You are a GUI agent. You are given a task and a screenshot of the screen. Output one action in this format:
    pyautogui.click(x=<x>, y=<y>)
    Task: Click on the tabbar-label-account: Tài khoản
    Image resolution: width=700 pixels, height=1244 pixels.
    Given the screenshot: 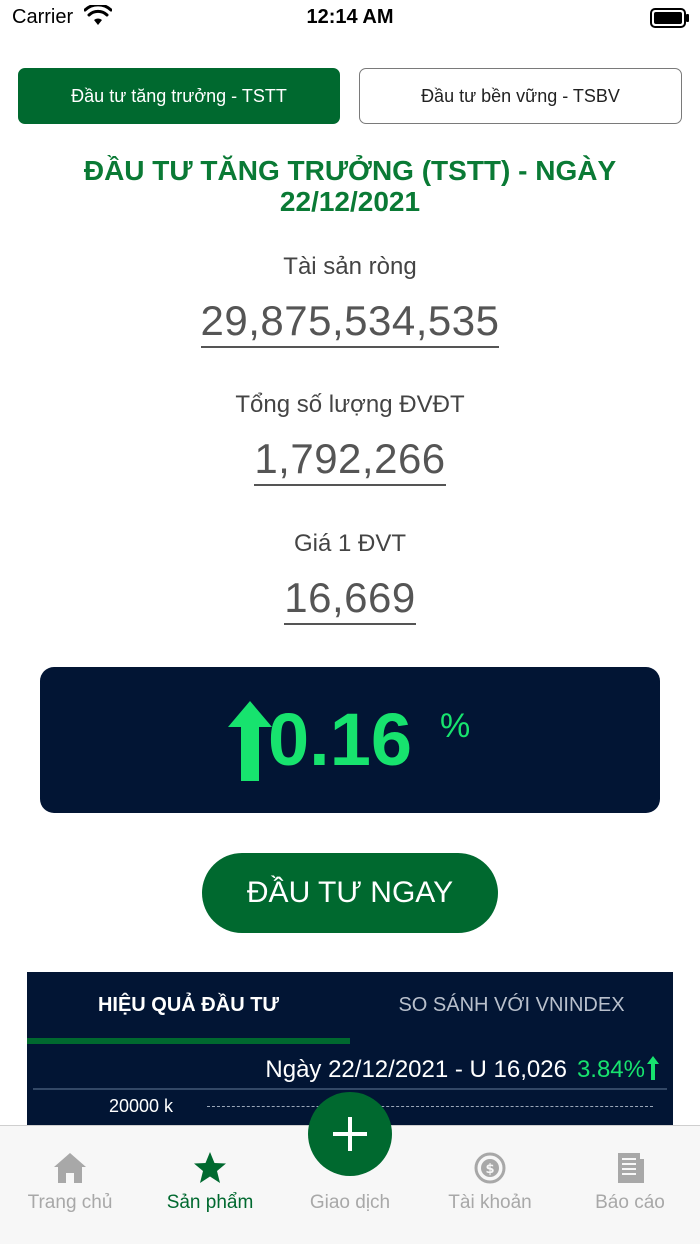 What is the action you would take?
    pyautogui.click(x=490, y=1202)
    